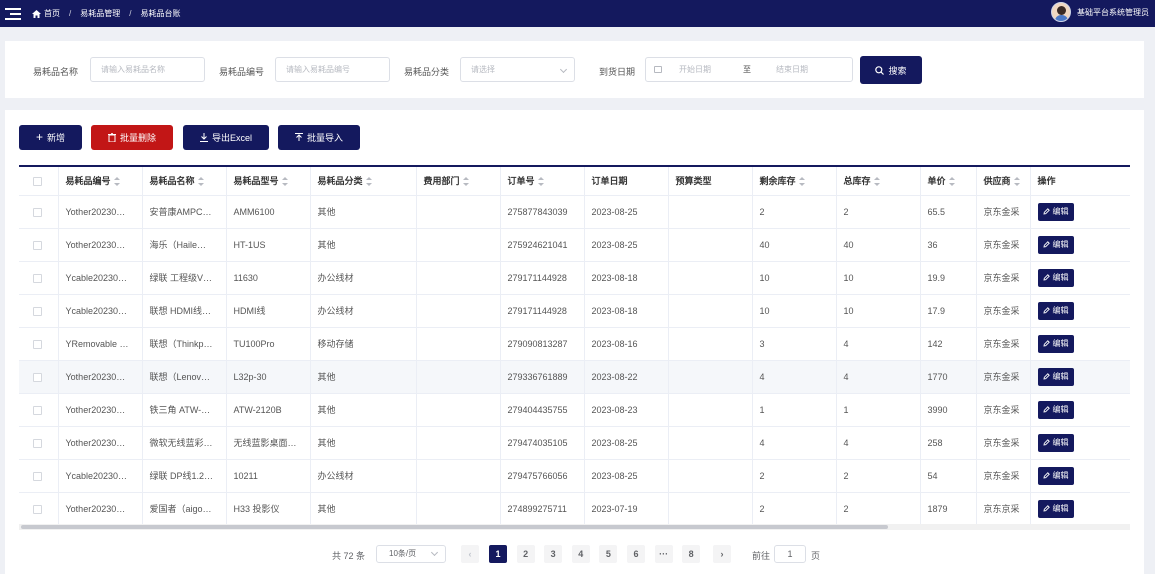 The image size is (1155, 574). I want to click on page-ellipsis: ···, so click(663, 554).